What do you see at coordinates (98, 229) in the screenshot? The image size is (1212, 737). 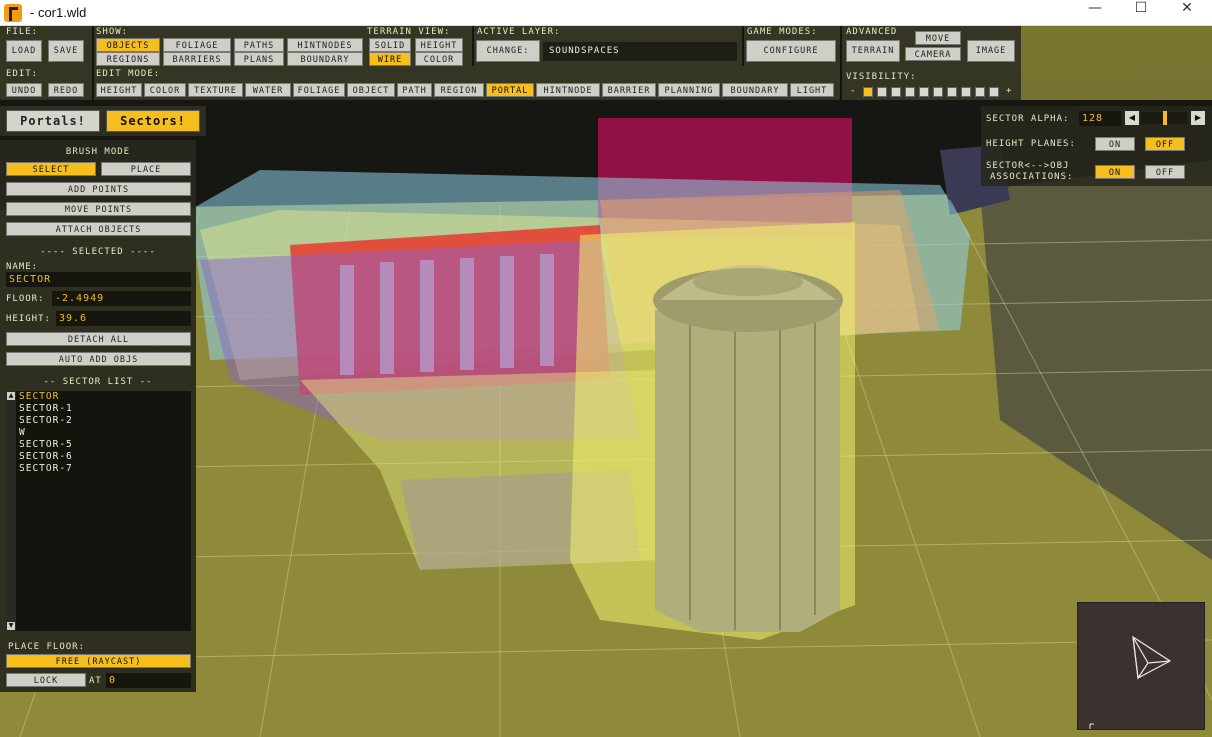 I see `attach-objects-button: Attach Objects` at bounding box center [98, 229].